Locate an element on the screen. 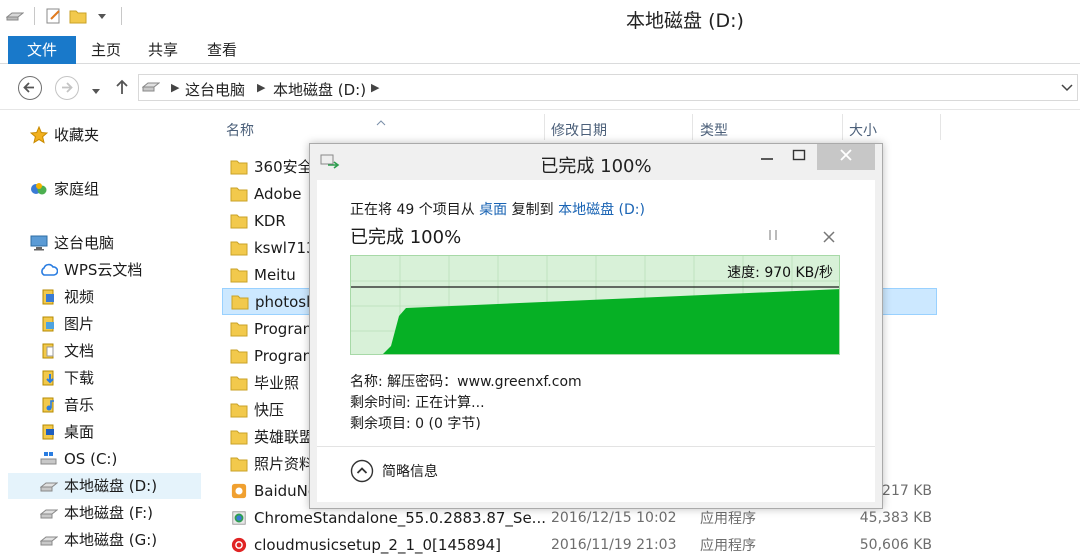 Image resolution: width=1080 pixels, height=560 pixels. library-videos-icon is located at coordinates (49, 297).